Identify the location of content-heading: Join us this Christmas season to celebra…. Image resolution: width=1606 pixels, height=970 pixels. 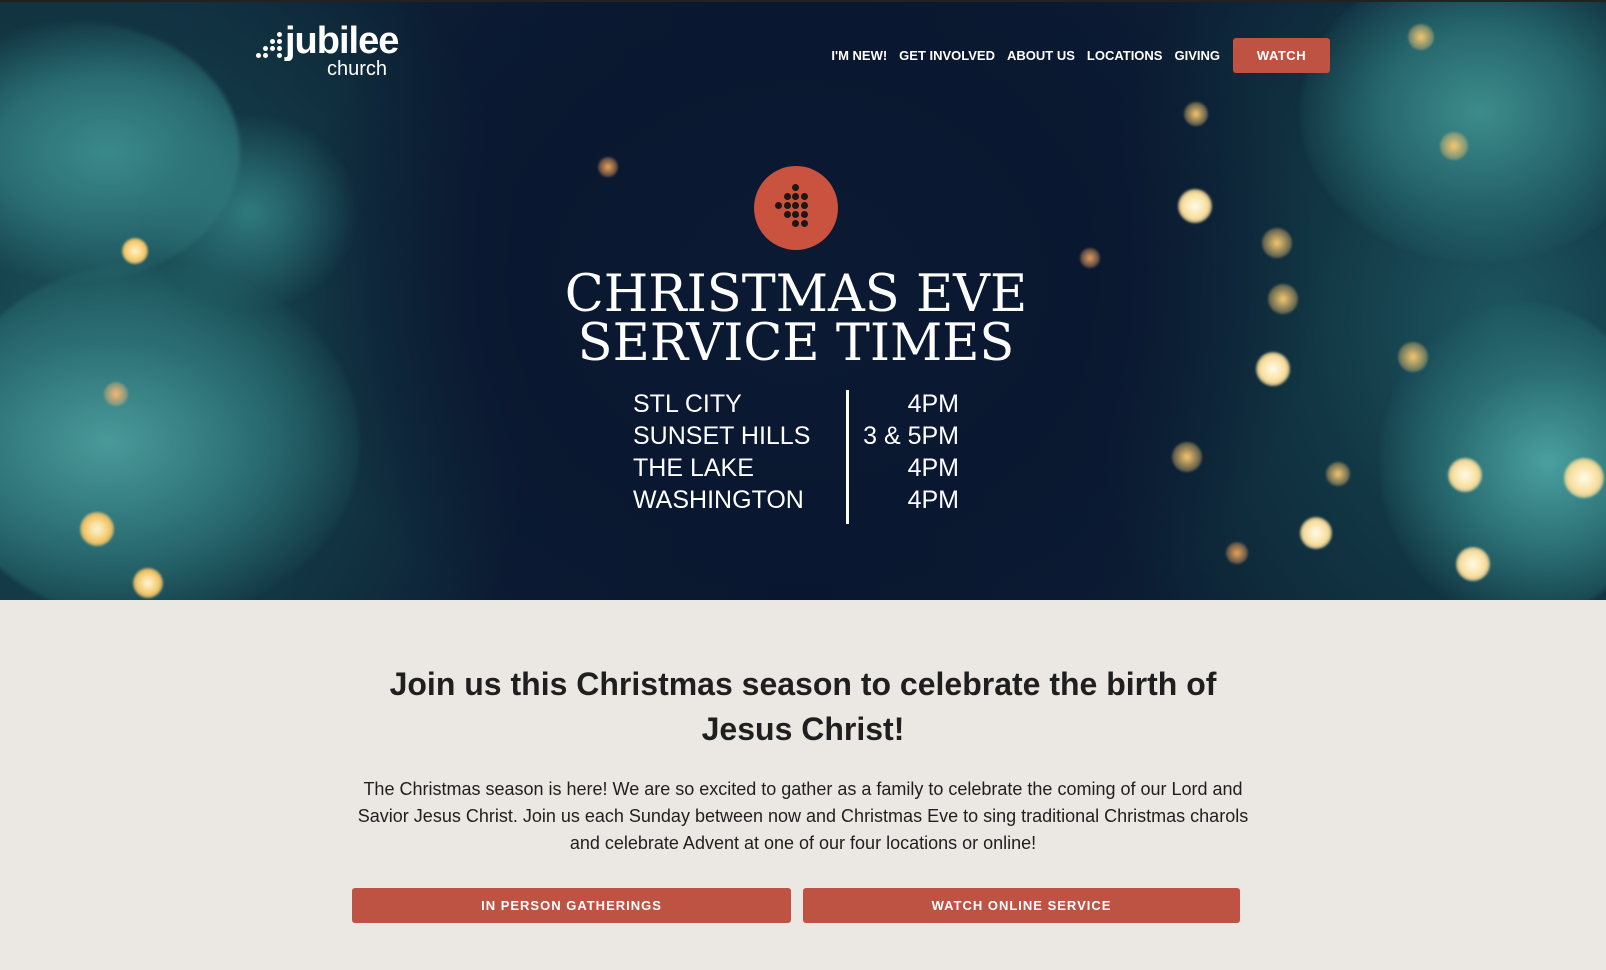
(803, 706).